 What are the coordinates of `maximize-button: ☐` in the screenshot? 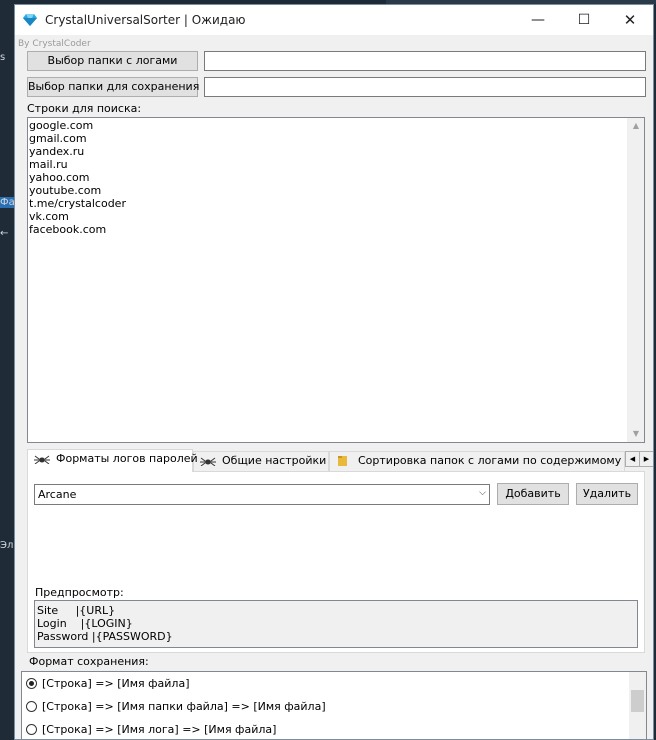 It's located at (584, 20).